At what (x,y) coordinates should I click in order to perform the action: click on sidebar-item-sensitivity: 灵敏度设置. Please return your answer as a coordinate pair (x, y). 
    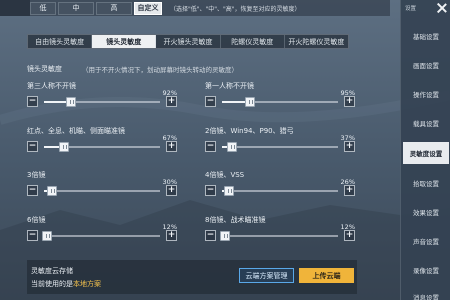
    Looking at the image, I should click on (426, 153).